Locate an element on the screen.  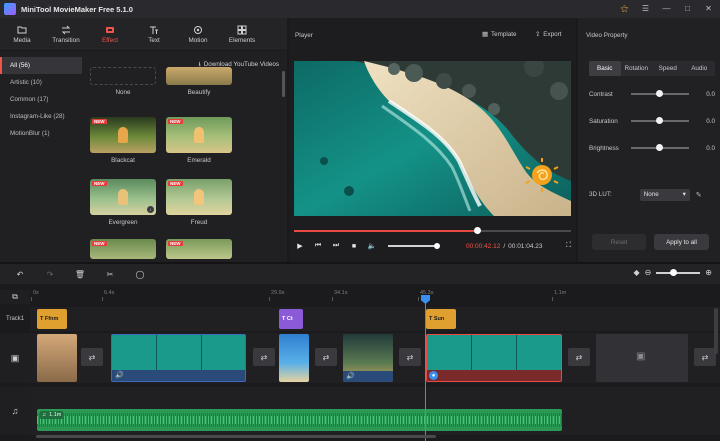
category-artistic: Artistic (10) is located at coordinates (41, 82).